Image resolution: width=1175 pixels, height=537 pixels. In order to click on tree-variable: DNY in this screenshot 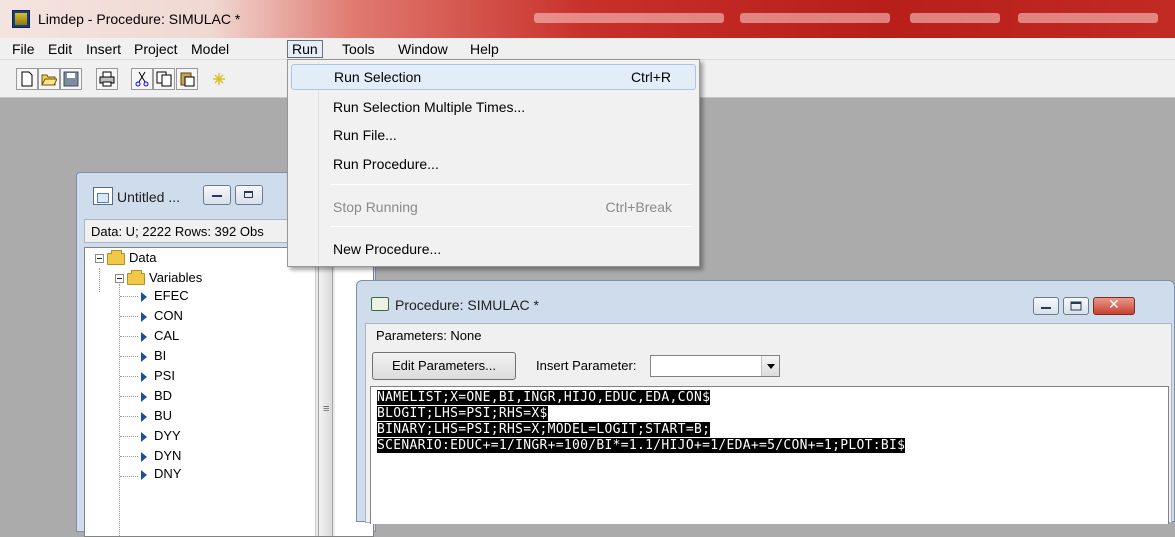, I will do `click(161, 474)`.